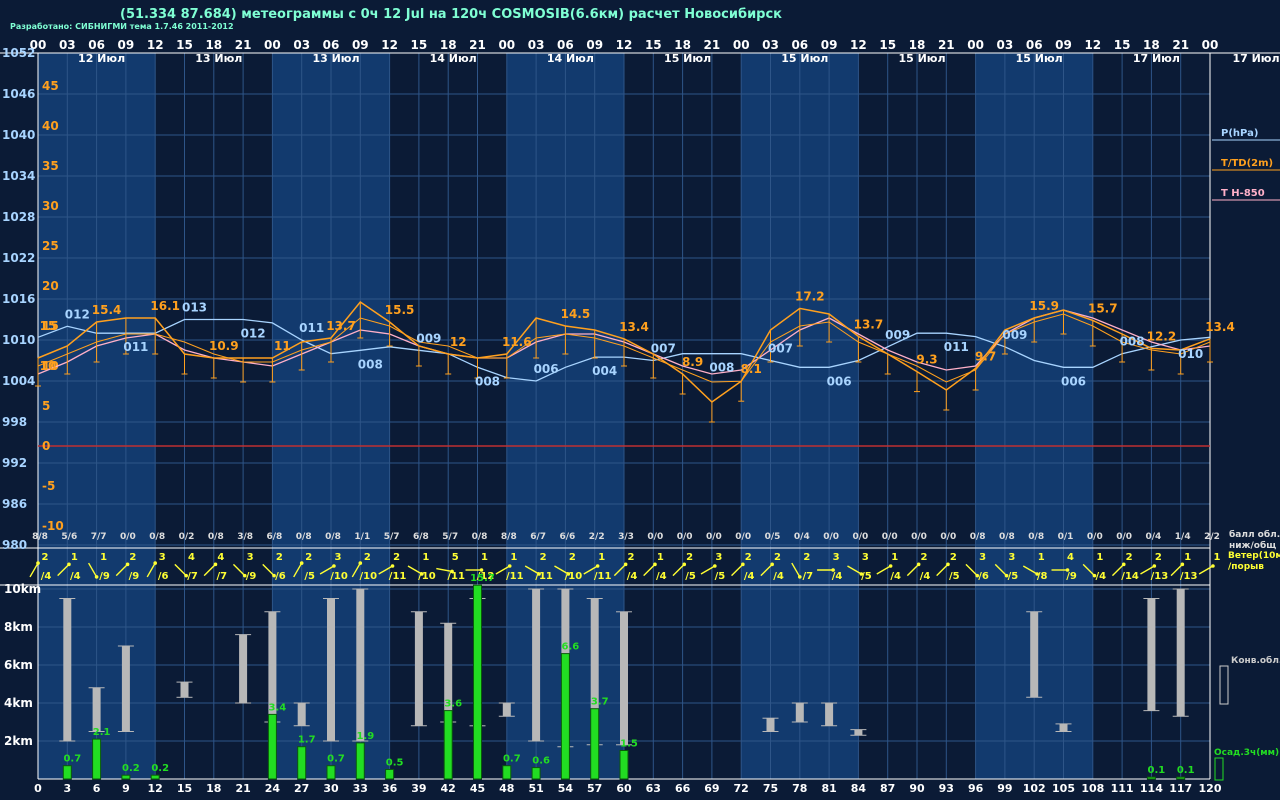  I want to click on precip-value-label: 6.6, so click(571, 647).